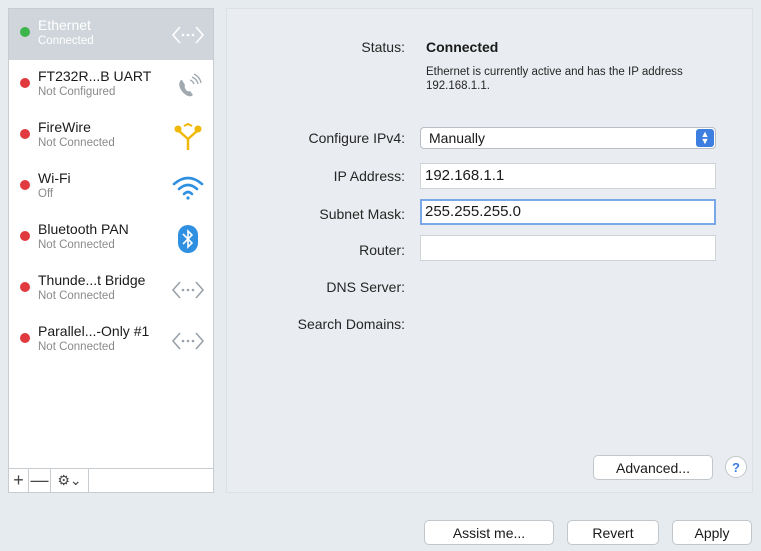 The height and width of the screenshot is (551, 761). I want to click on phone-modem-icon, so click(188, 86).